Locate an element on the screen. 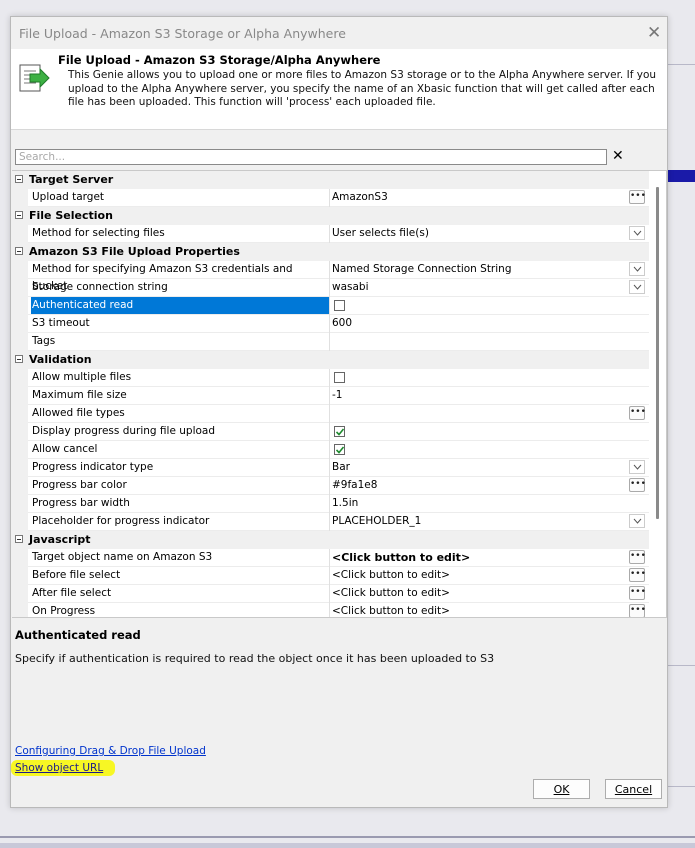  prop-value: Named Storage Connection String is located at coordinates (421, 269).